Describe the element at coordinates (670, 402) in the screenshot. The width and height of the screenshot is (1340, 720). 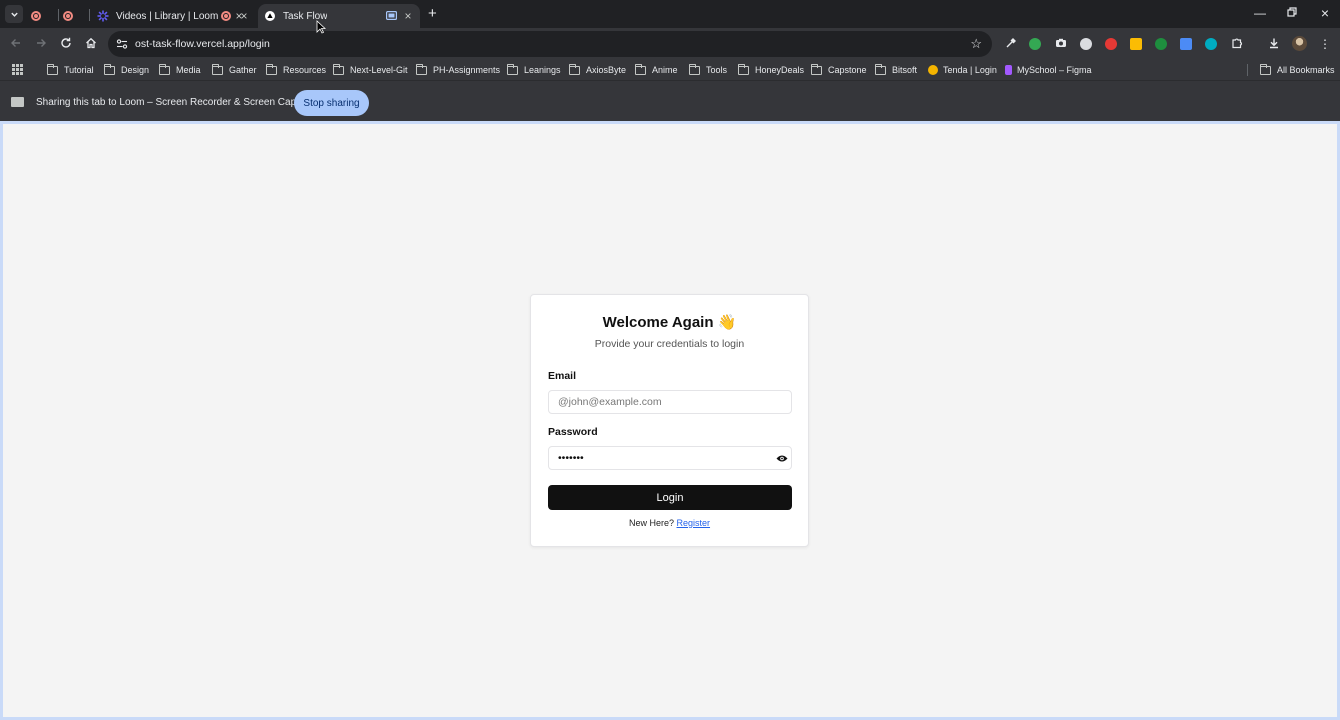
I see `email-field` at that location.